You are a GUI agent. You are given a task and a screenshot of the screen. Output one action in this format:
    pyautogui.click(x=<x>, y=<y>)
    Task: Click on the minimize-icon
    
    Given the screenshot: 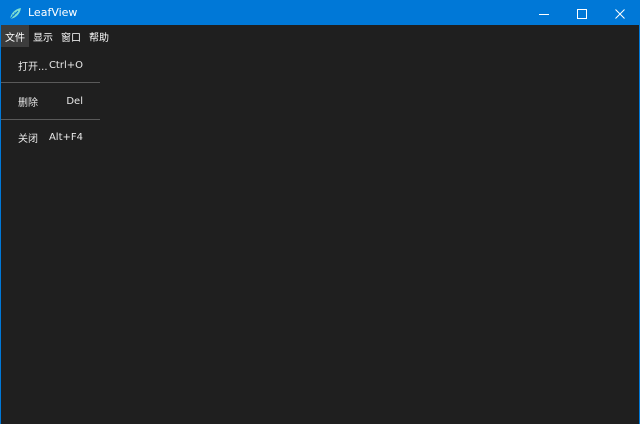 What is the action you would take?
    pyautogui.click(x=544, y=13)
    